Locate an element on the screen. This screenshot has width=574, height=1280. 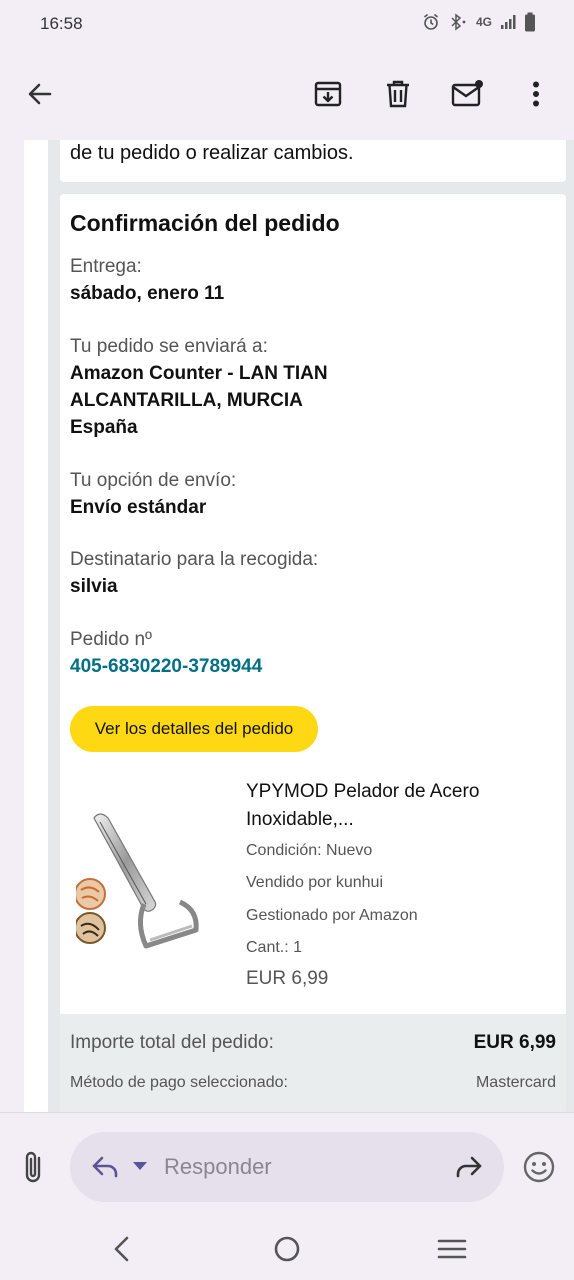
product-title-line1: YPYMOD Pelador de Acero is located at coordinates (363, 791).